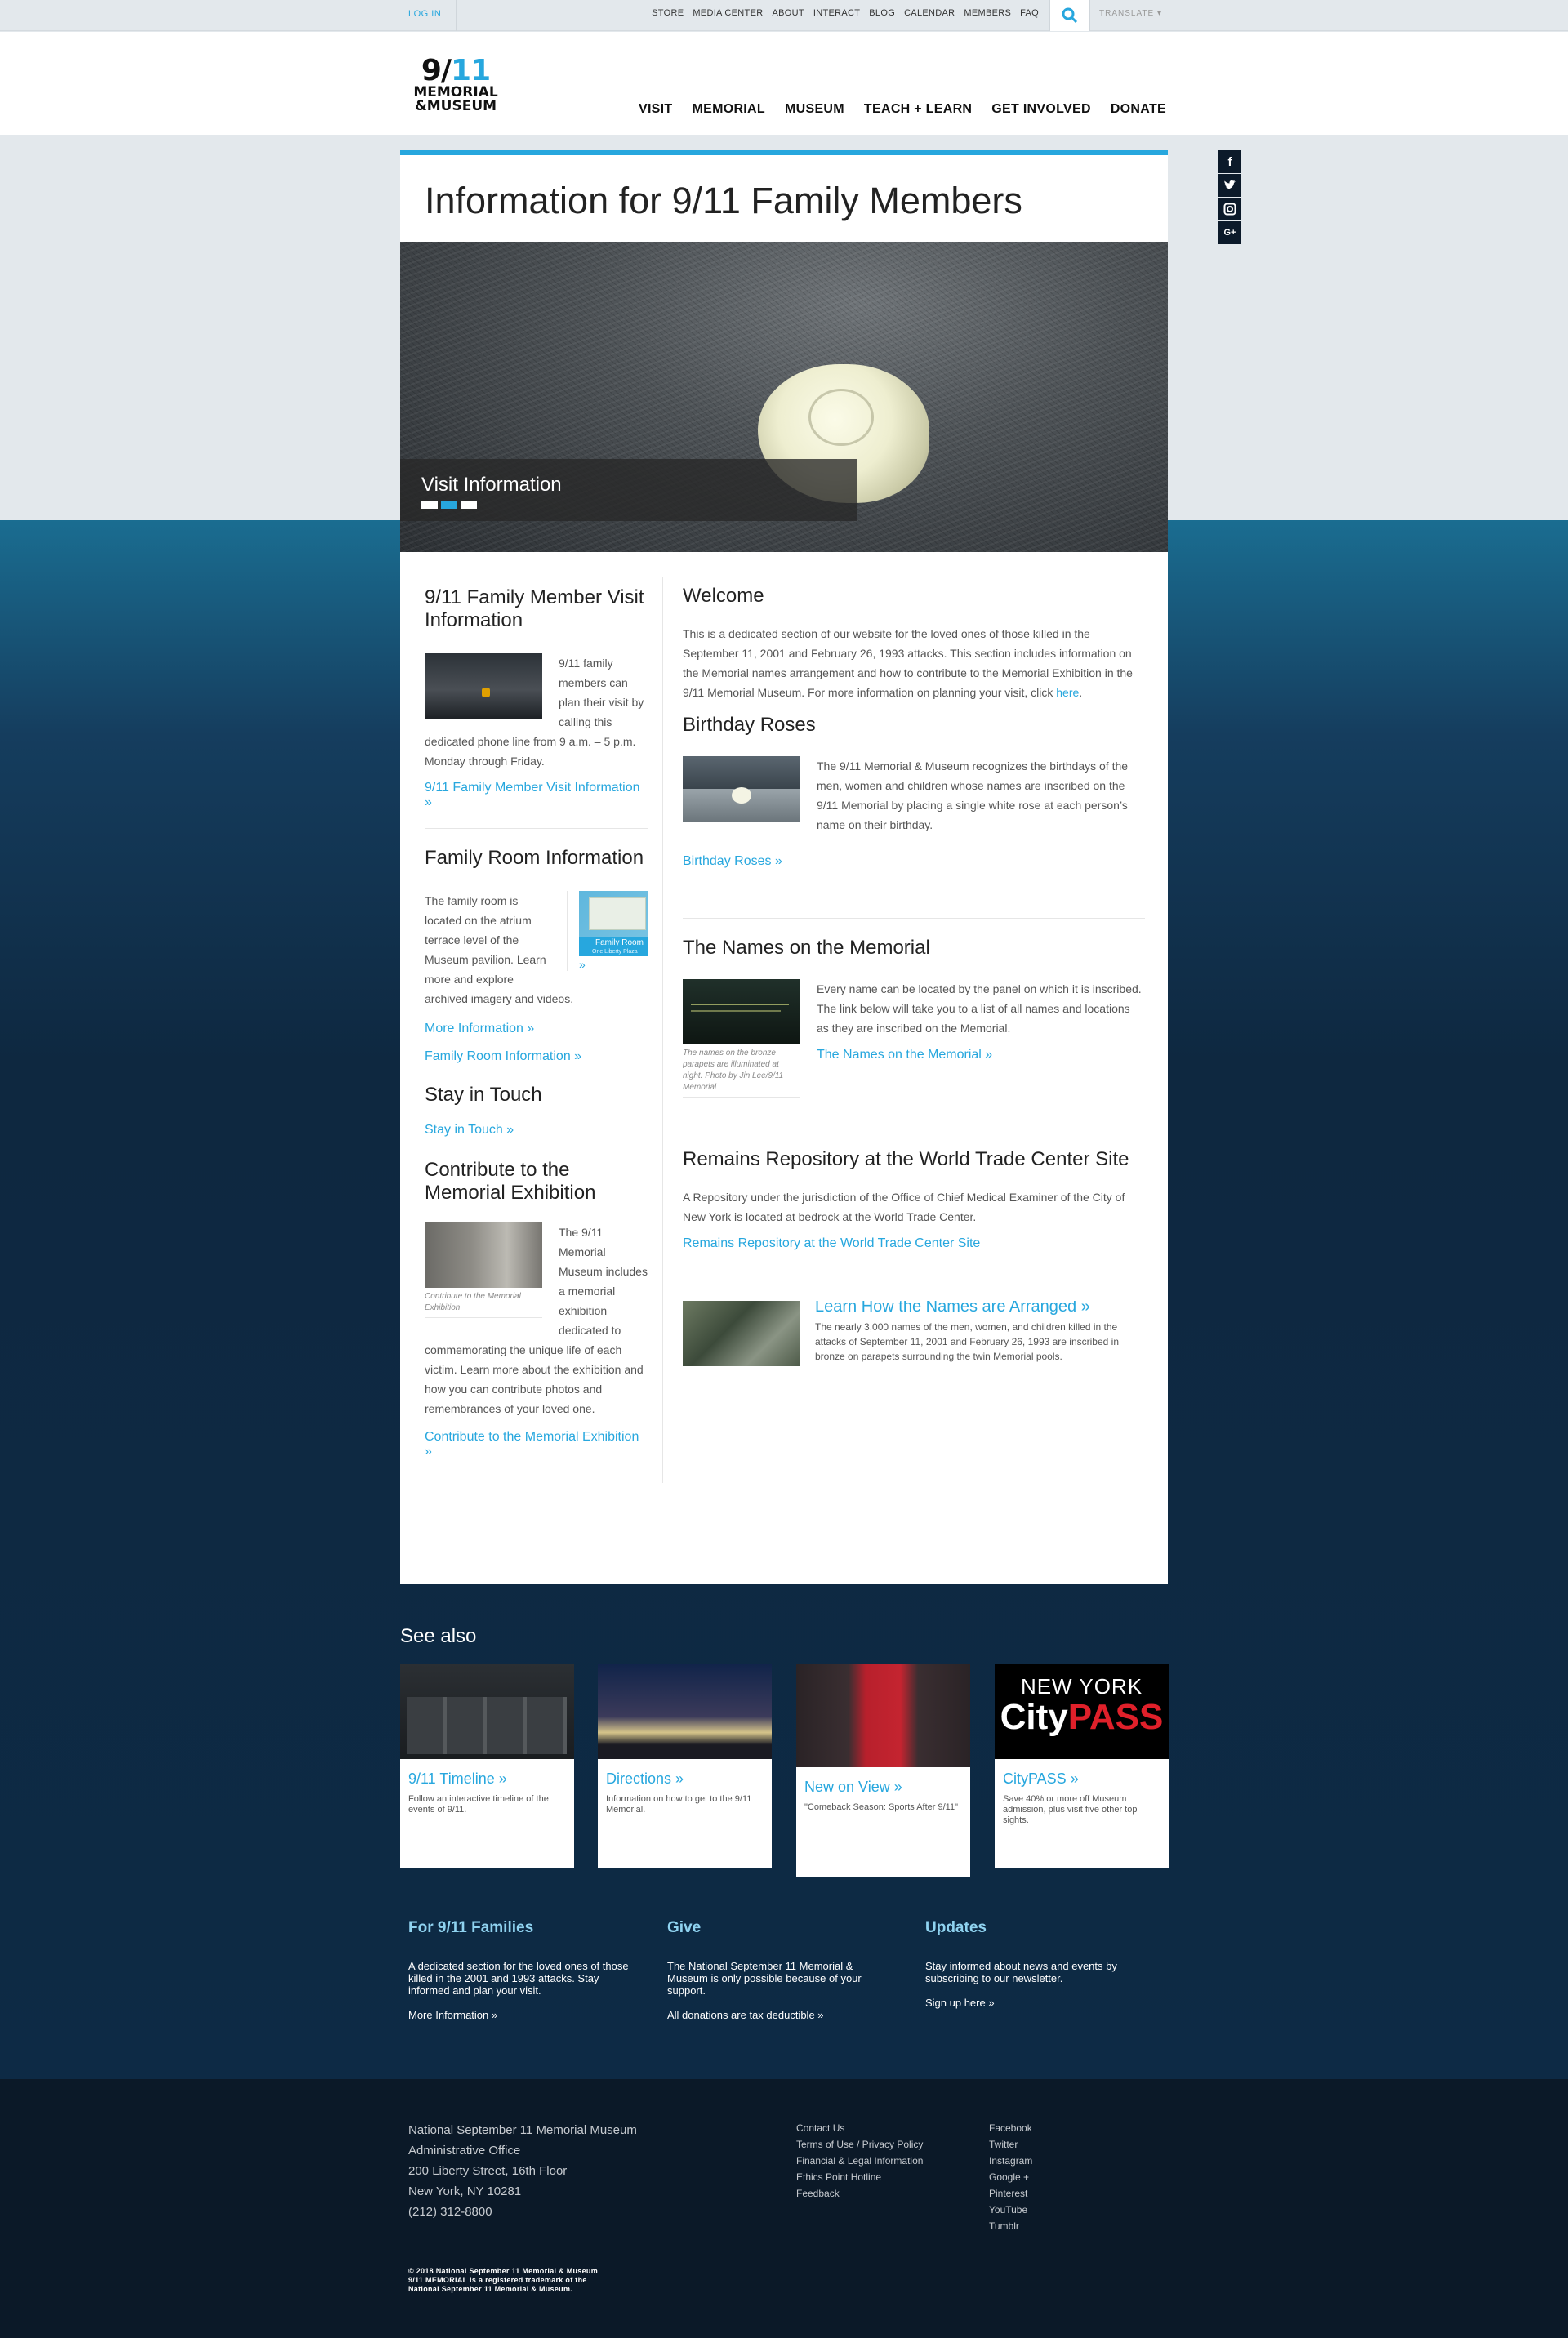 The width and height of the screenshot is (1568, 2338). What do you see at coordinates (1010, 2128) in the screenshot?
I see `footer-facebook-link: Facebook` at bounding box center [1010, 2128].